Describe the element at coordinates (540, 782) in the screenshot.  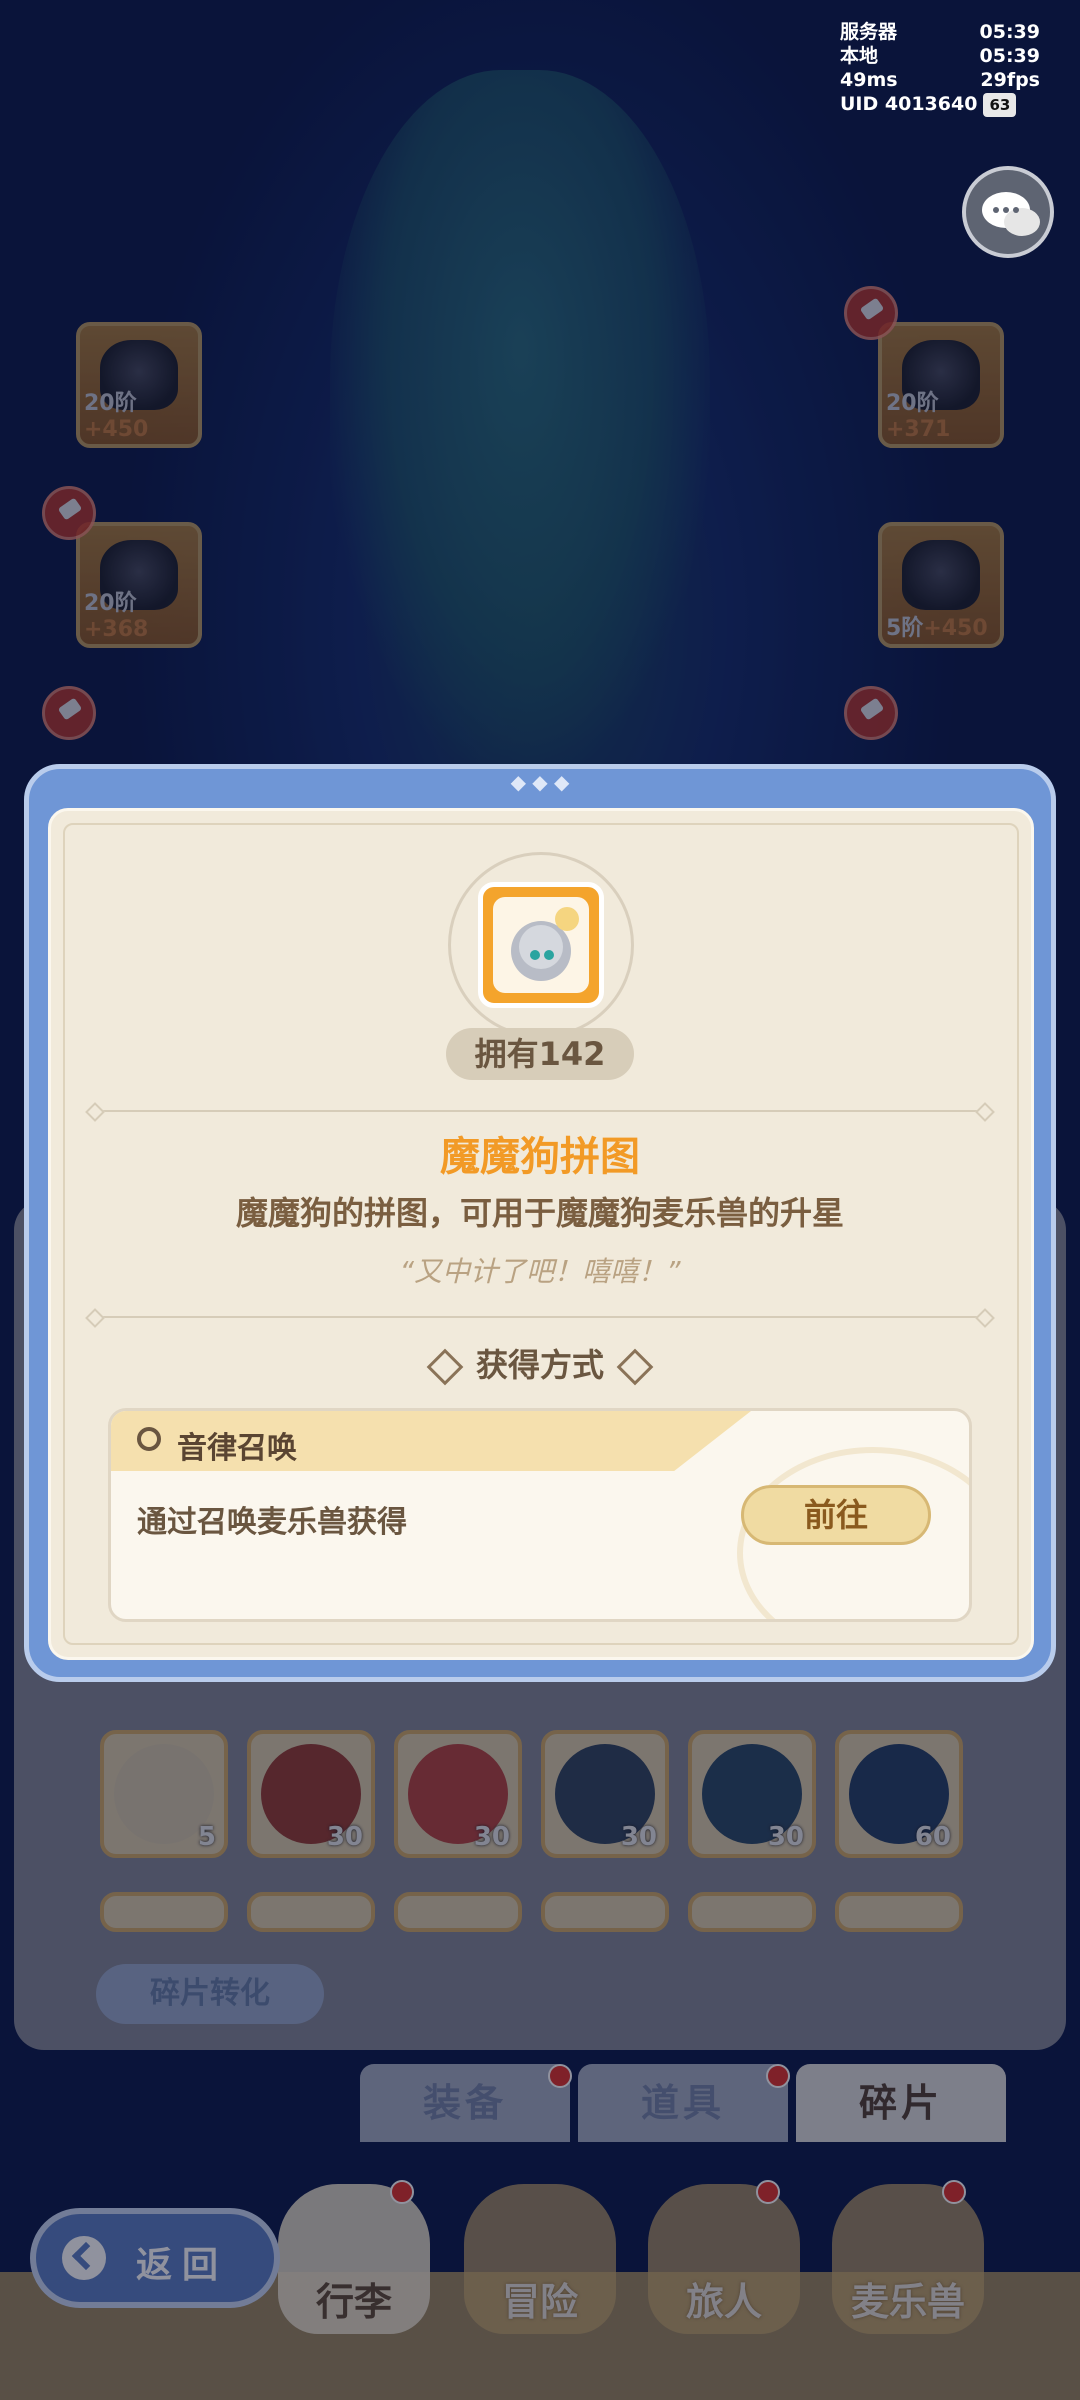
I see `modal-top-ornament: ◆ ◆ ◆` at that location.